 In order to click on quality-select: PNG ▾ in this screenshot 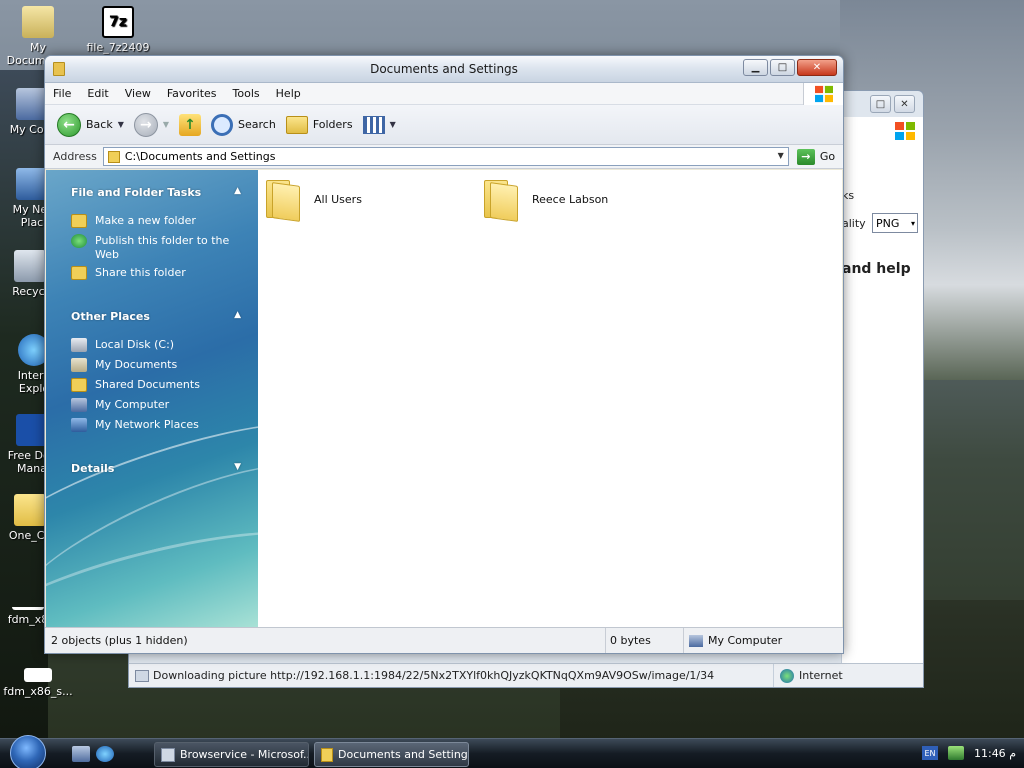, I will do `click(895, 223)`.